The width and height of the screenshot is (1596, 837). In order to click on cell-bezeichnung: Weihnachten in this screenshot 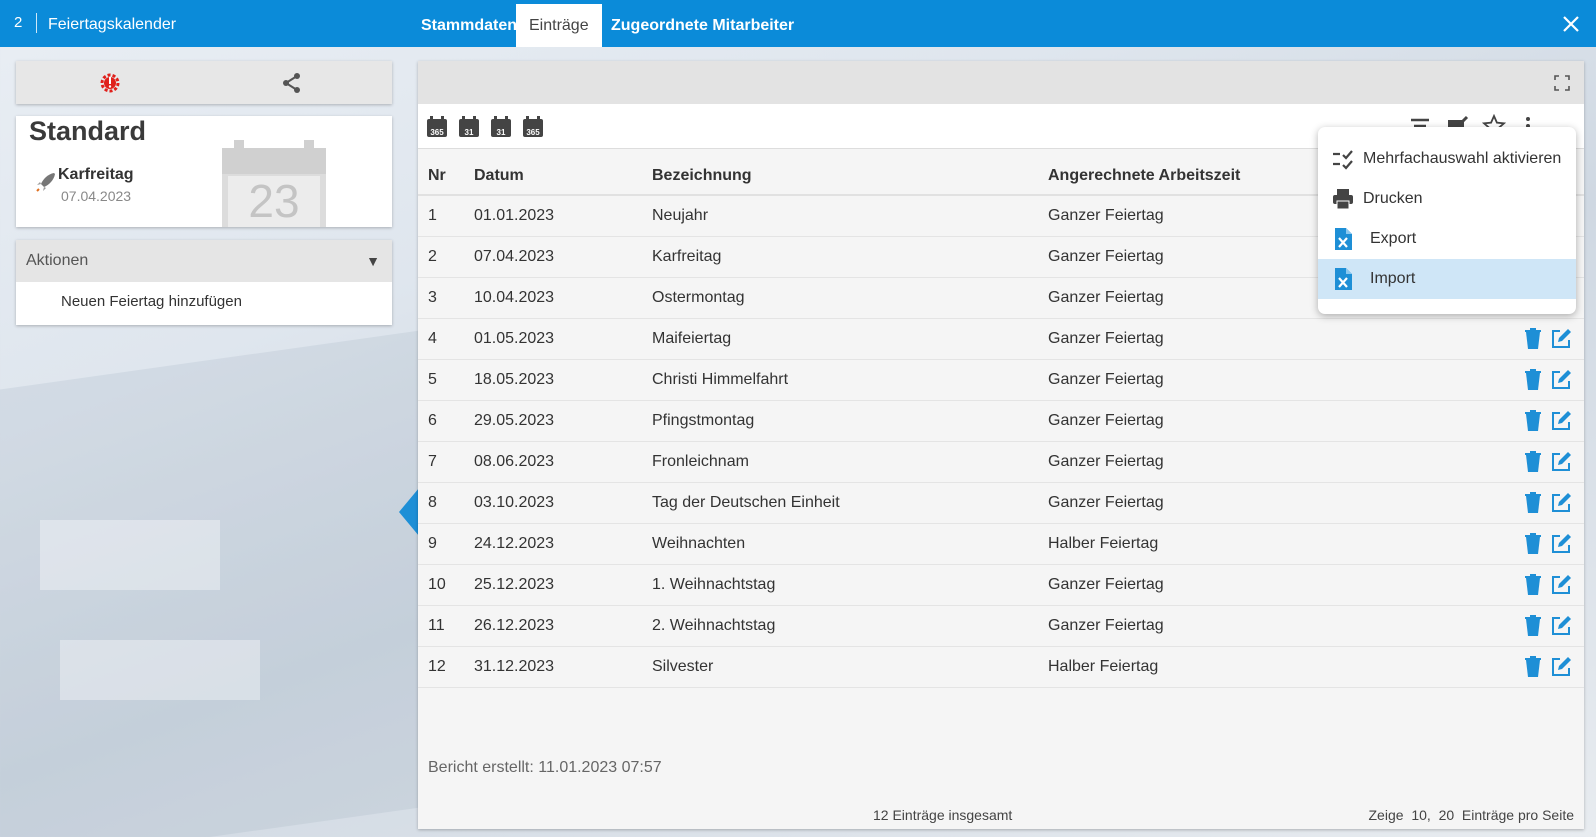, I will do `click(850, 544)`.